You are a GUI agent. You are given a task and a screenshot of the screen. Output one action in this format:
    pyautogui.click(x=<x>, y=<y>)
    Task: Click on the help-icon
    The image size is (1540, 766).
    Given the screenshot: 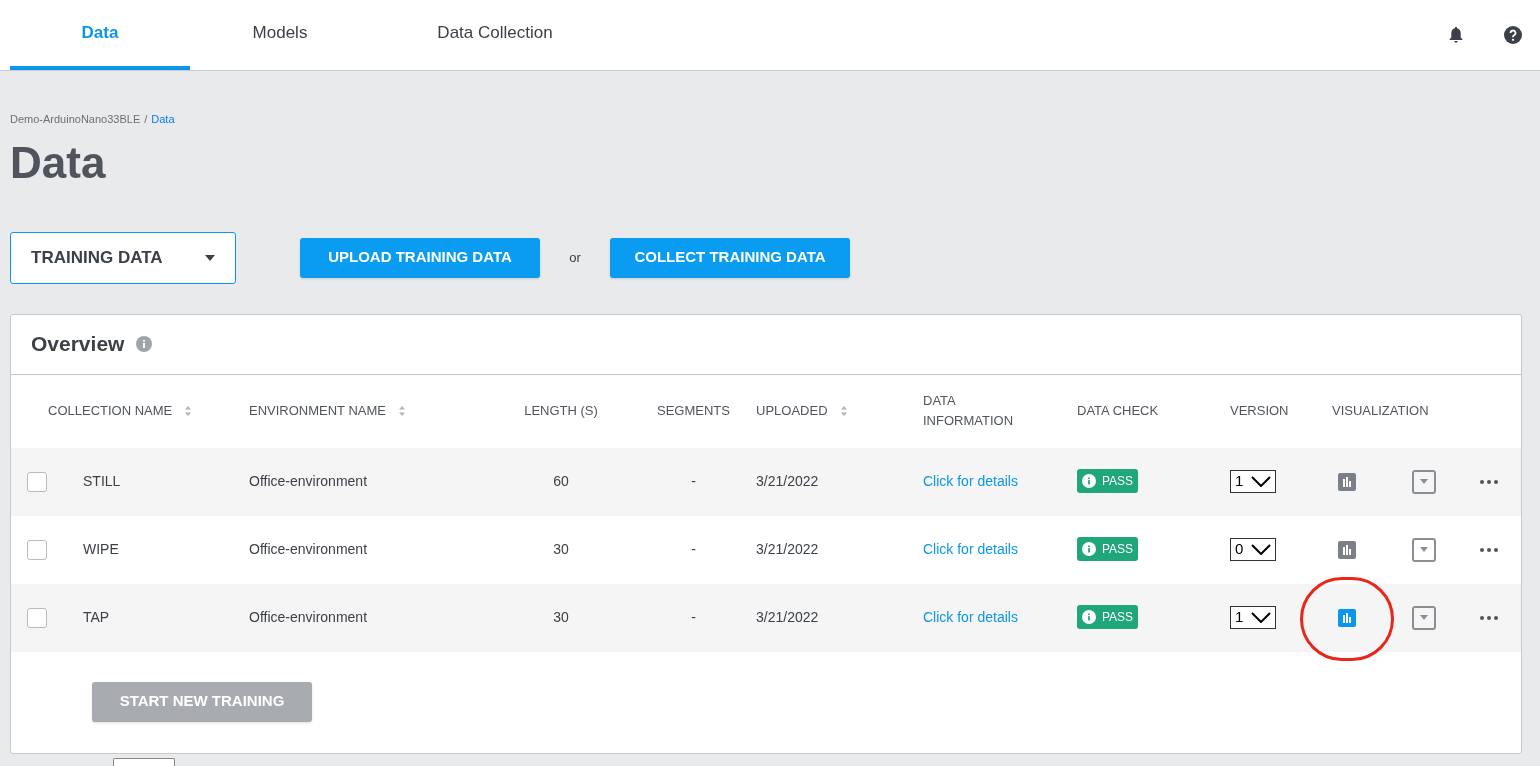 What is the action you would take?
    pyautogui.click(x=1513, y=35)
    